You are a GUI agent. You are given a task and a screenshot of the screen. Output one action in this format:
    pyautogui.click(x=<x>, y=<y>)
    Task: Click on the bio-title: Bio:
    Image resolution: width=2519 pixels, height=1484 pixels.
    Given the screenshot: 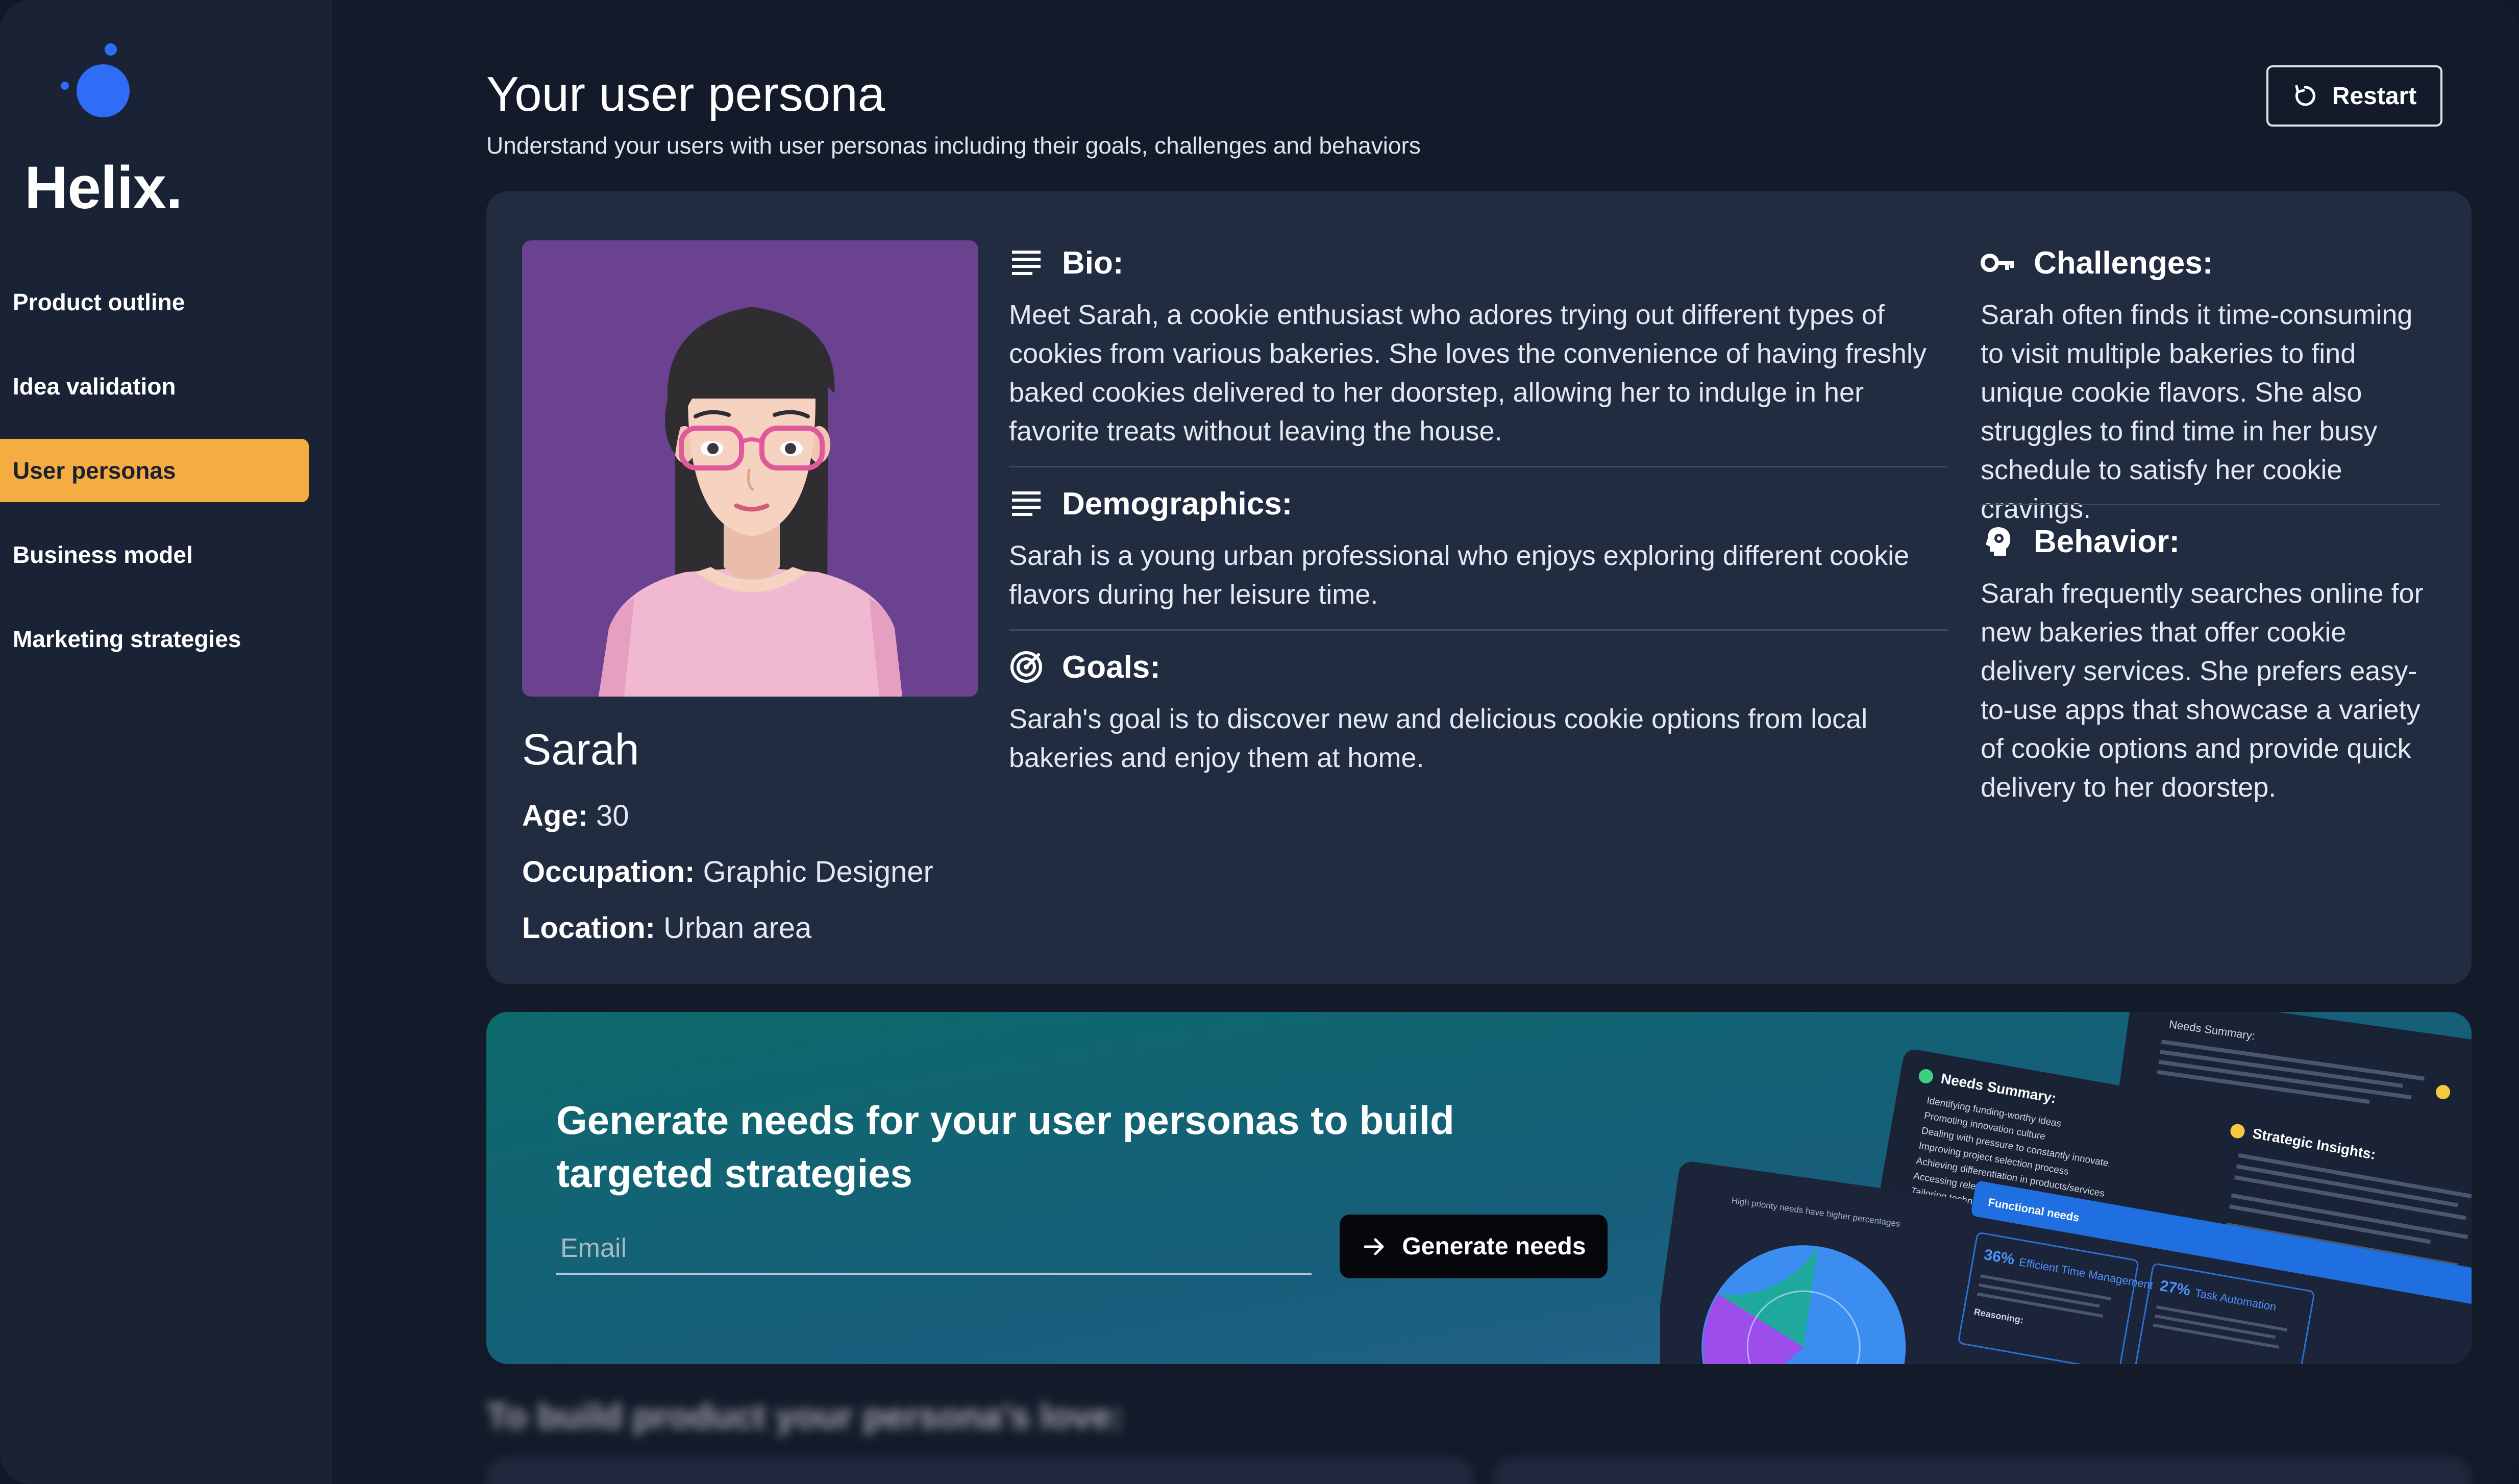 What is the action you would take?
    pyautogui.click(x=1093, y=263)
    